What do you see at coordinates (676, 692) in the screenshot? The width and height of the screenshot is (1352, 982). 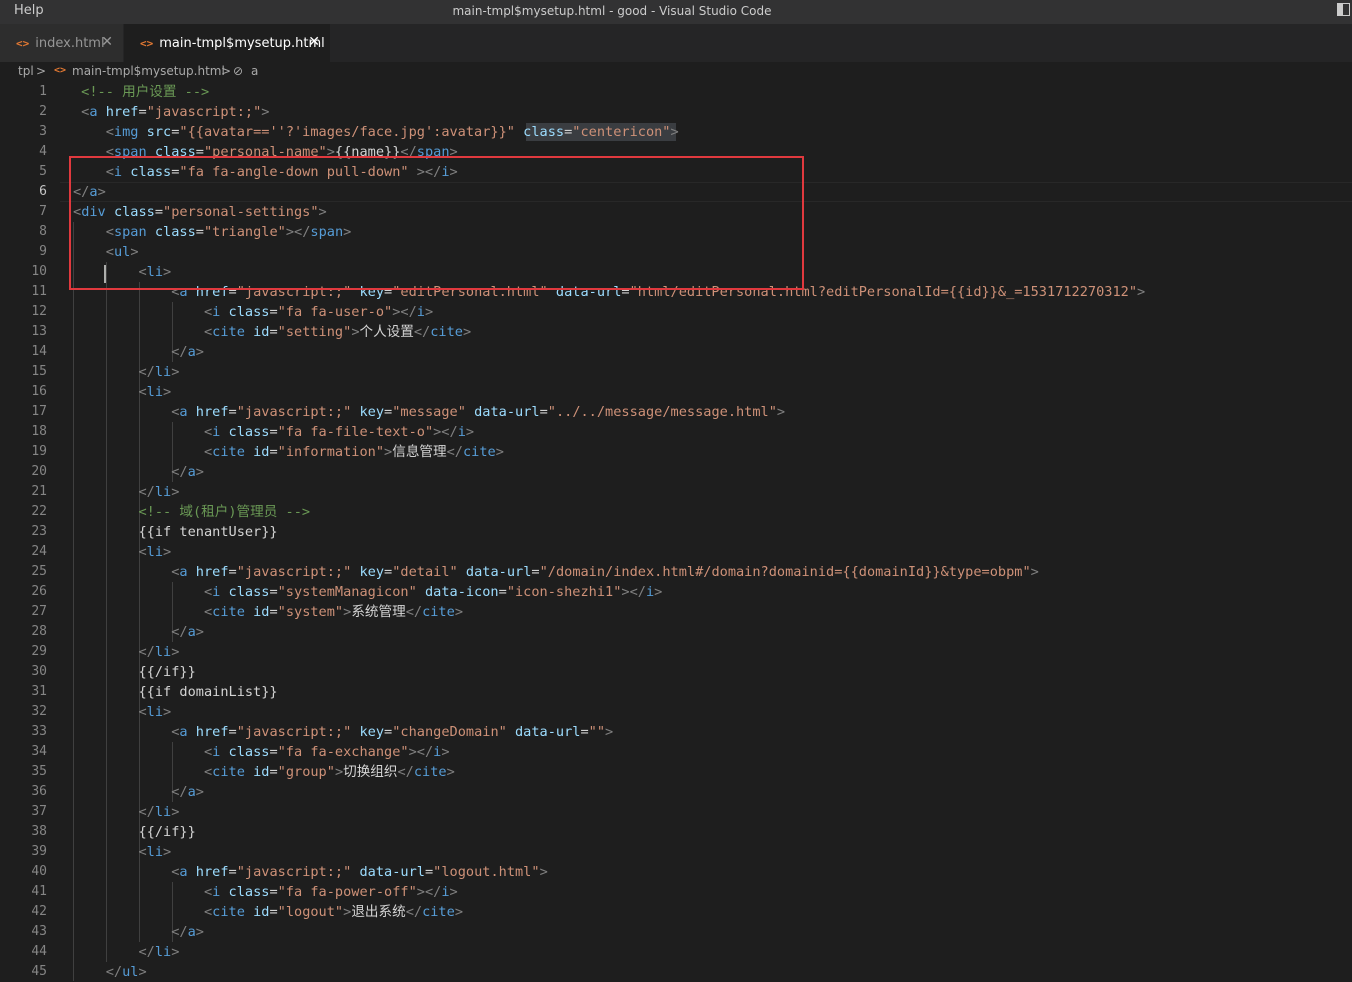 I see `code-line: 31 {{if domainList}}` at bounding box center [676, 692].